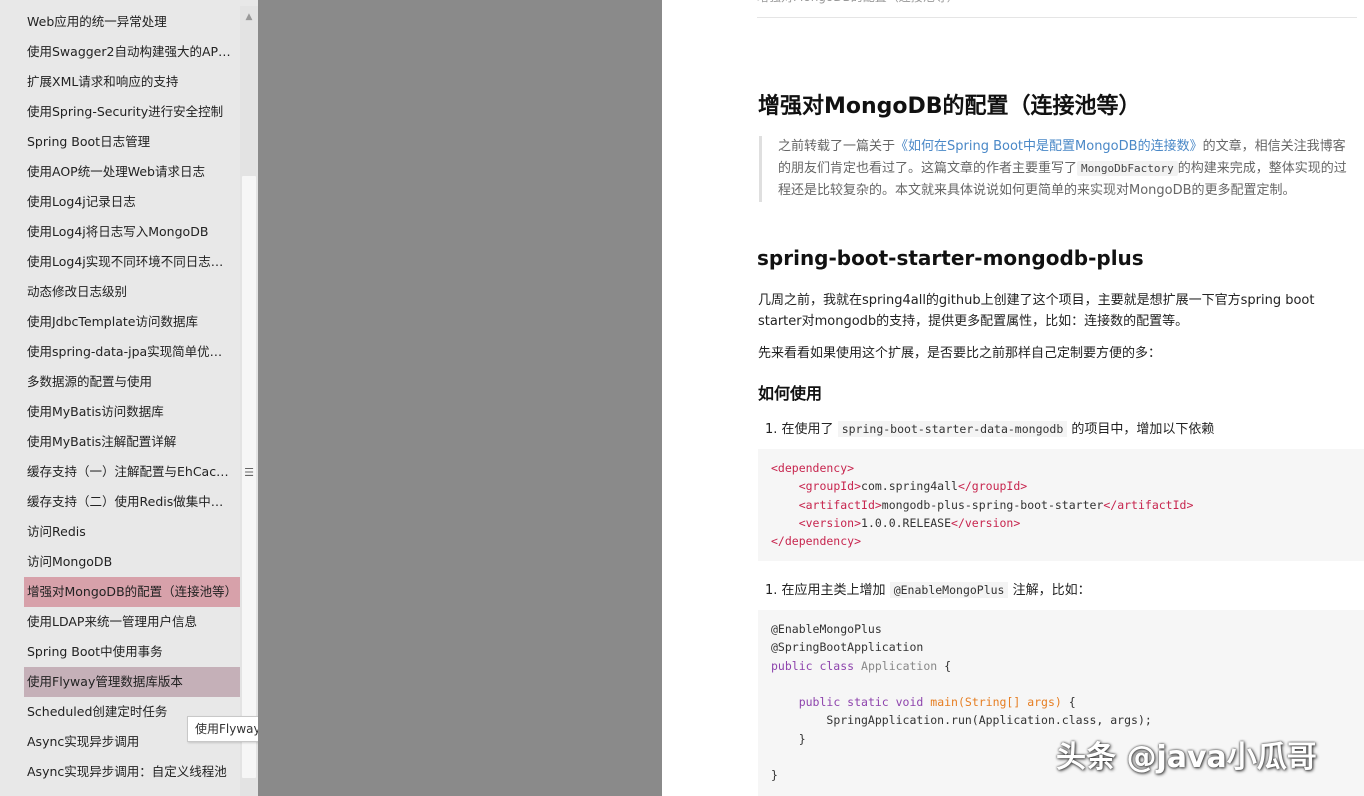 The image size is (1364, 796). Describe the element at coordinates (861, 702) in the screenshot. I see `keyword: public static void` at that location.